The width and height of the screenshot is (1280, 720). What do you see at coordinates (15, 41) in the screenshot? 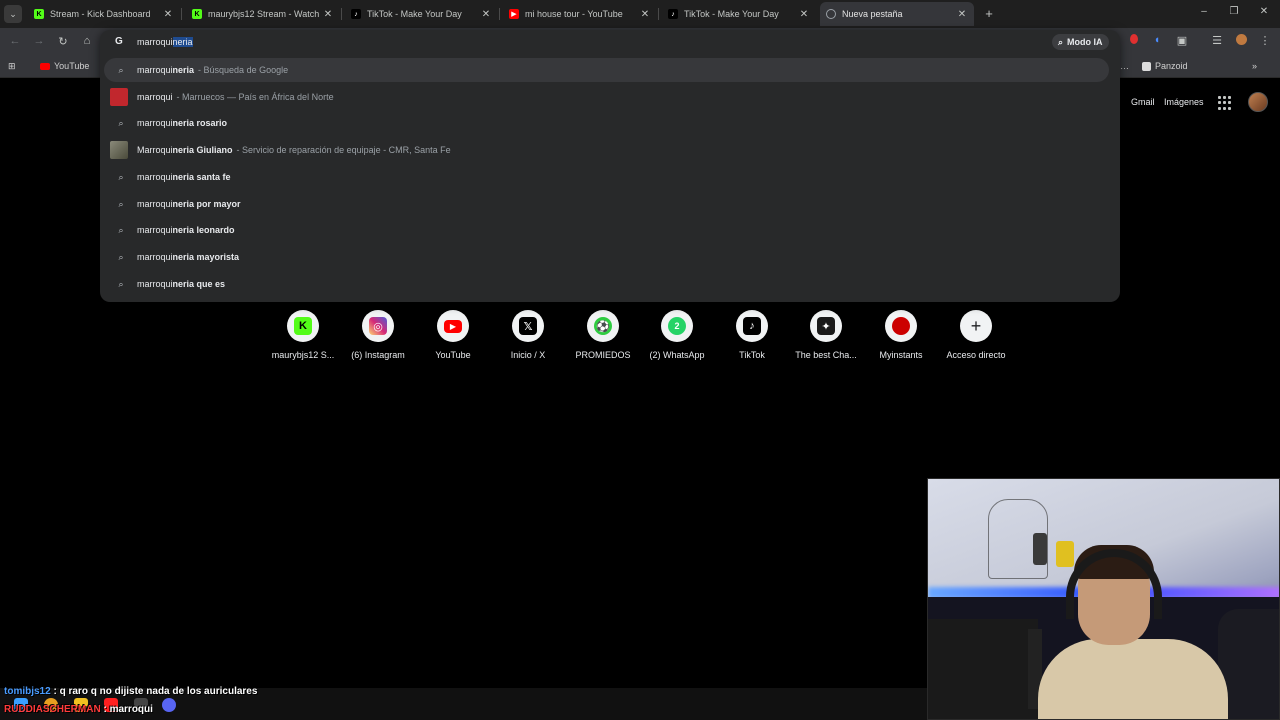
I see `back-button: ←` at bounding box center [15, 41].